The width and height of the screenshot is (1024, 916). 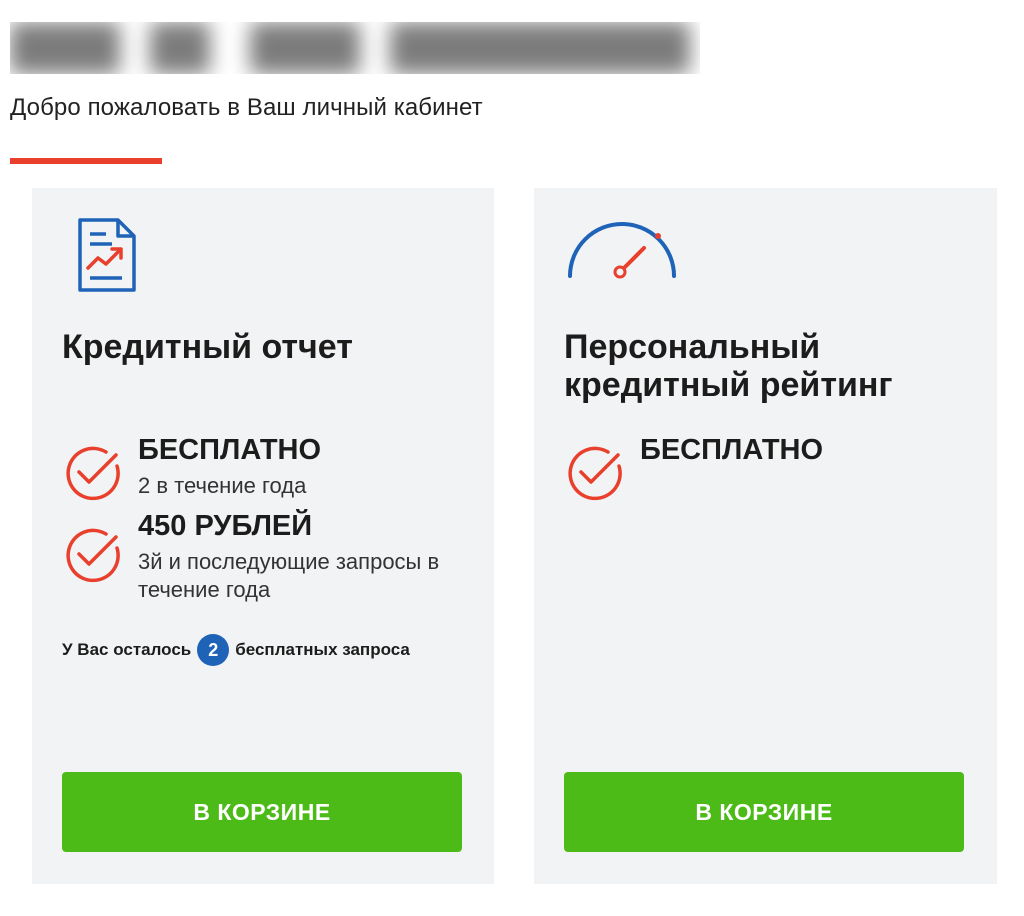 I want to click on card-title: Кредитный отчет, so click(x=207, y=347).